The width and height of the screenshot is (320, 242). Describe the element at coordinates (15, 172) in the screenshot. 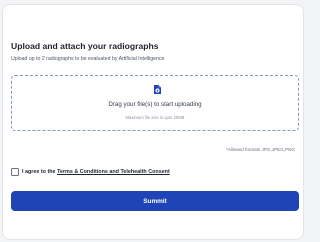

I see `consent-checkbox` at that location.